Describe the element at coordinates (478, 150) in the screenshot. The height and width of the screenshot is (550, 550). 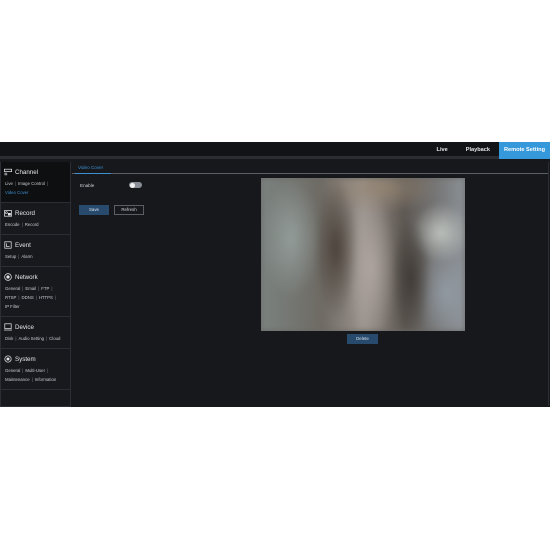
I see `nav-playback: Playback` at that location.